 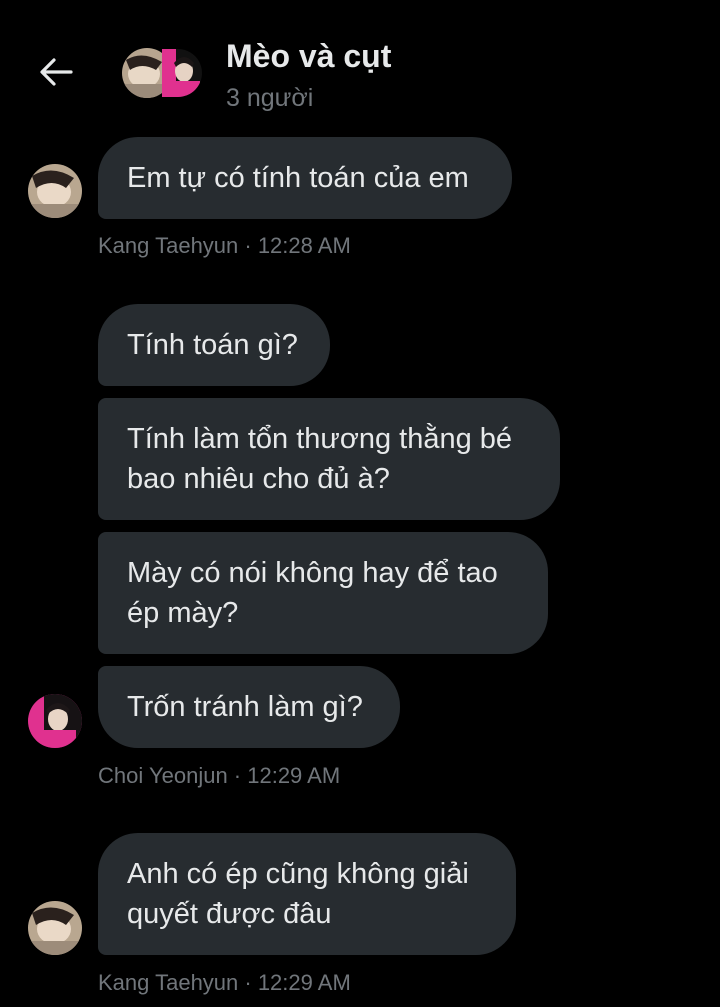 I want to click on conversation-title: Mèo và cụt, so click(x=308, y=56).